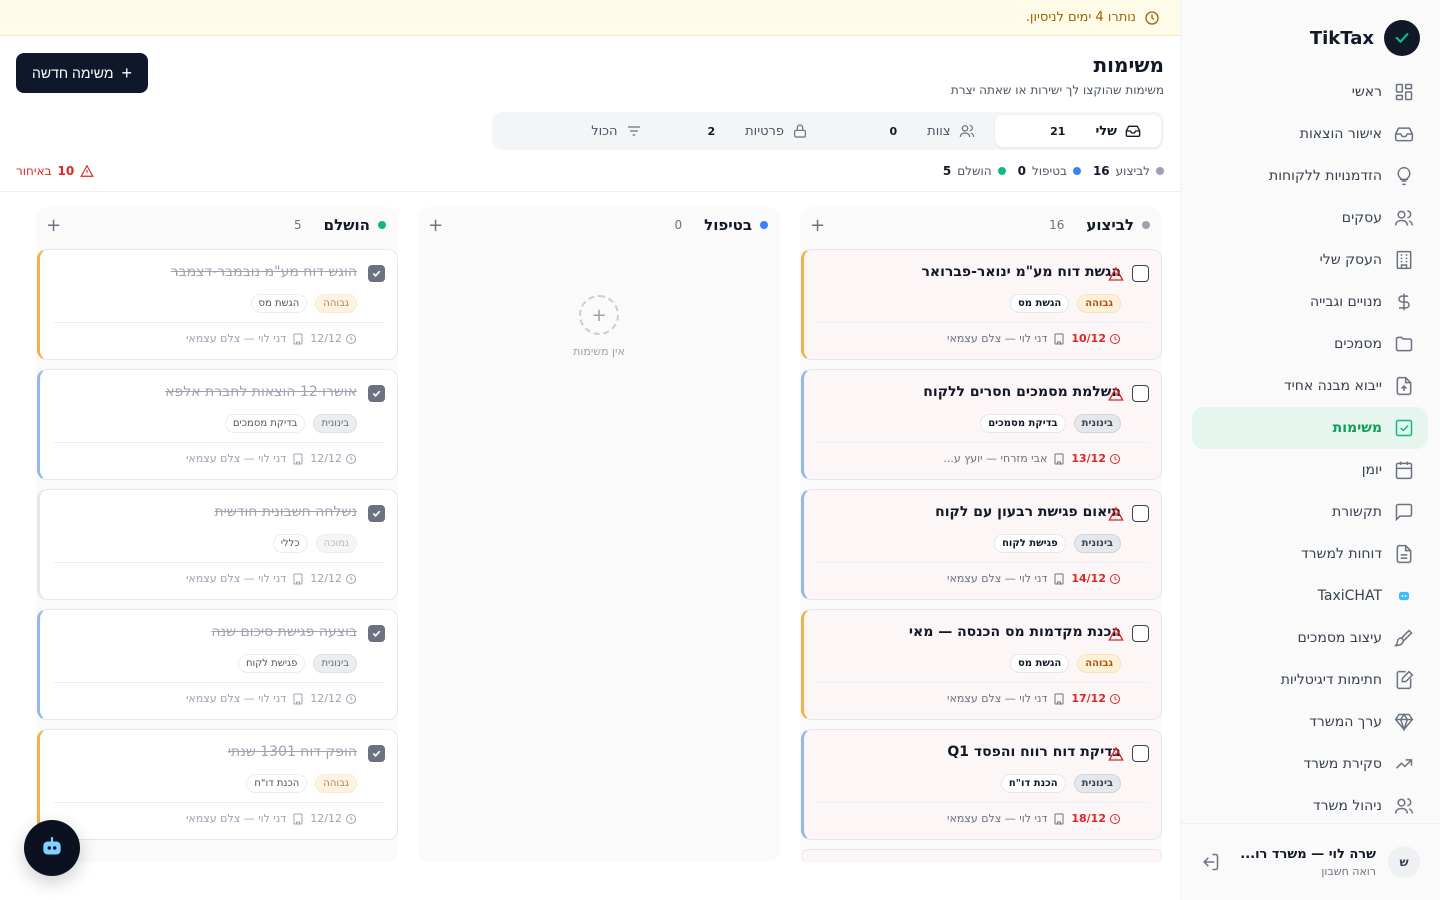 The image size is (1440, 900). I want to click on page-subtitle: משימות שהוקצו לך ישירות או שאתה יצרת, so click(1057, 90).